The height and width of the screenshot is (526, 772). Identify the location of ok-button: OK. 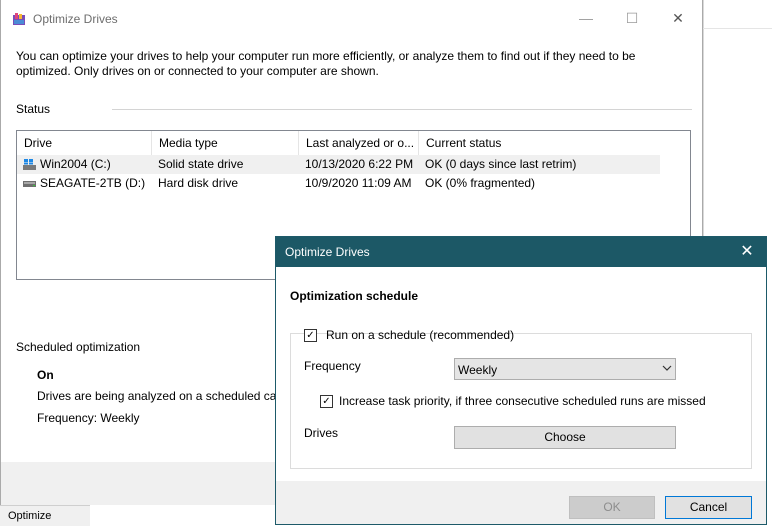
(612, 507).